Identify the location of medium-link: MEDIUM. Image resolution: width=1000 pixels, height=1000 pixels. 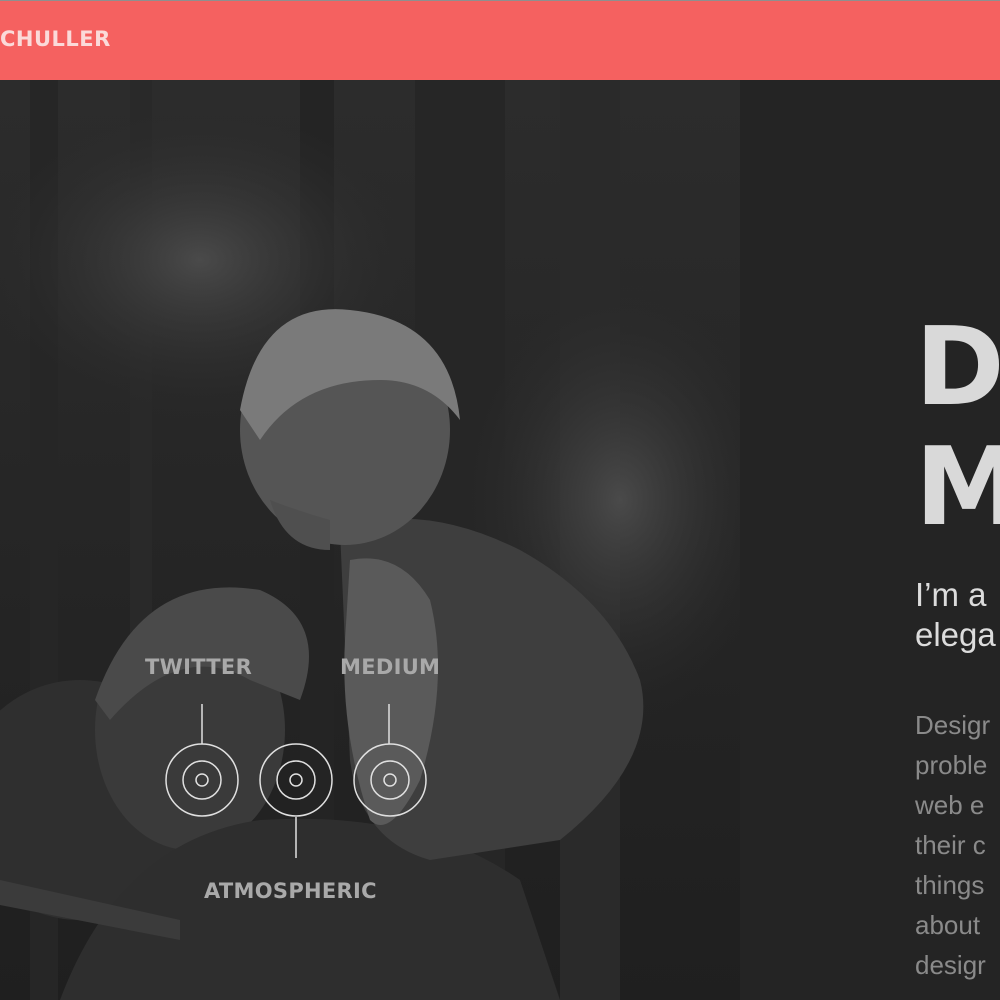
(390, 667).